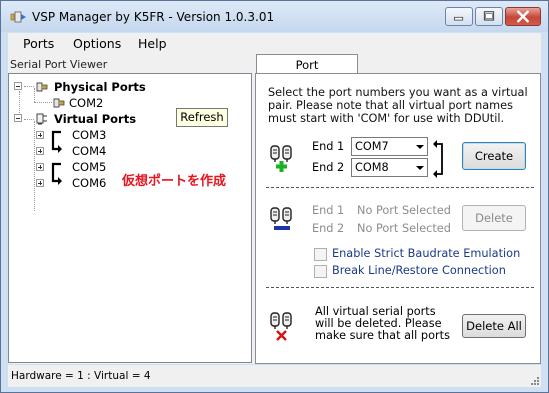 The image size is (549, 393). Describe the element at coordinates (89, 167) in the screenshot. I see `virtual-port-label: COM5` at that location.